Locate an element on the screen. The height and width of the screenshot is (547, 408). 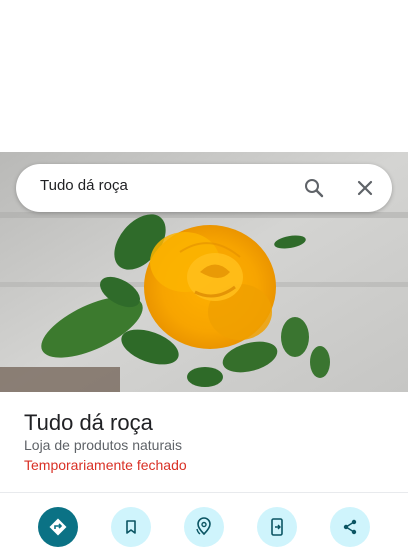
save-button is located at coordinates (131, 527).